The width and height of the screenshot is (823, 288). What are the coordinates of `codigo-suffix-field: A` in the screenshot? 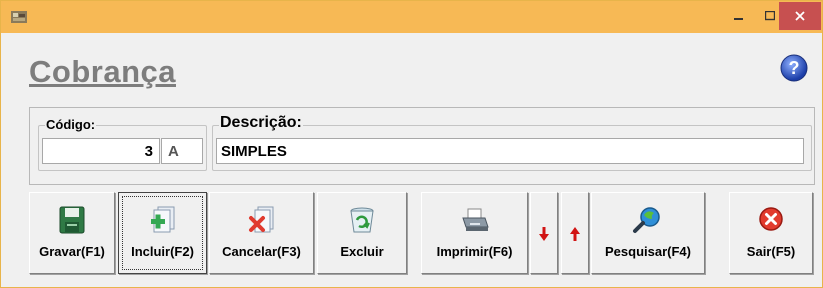 It's located at (182, 151).